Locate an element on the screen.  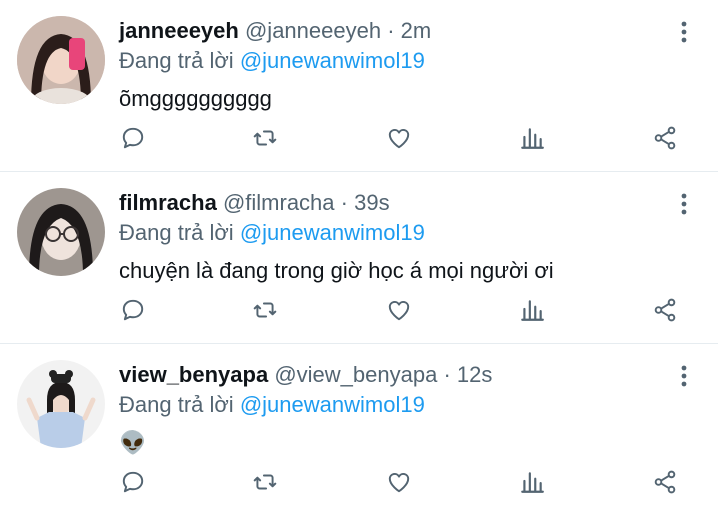
timestamp: 39s is located at coordinates (371, 202).